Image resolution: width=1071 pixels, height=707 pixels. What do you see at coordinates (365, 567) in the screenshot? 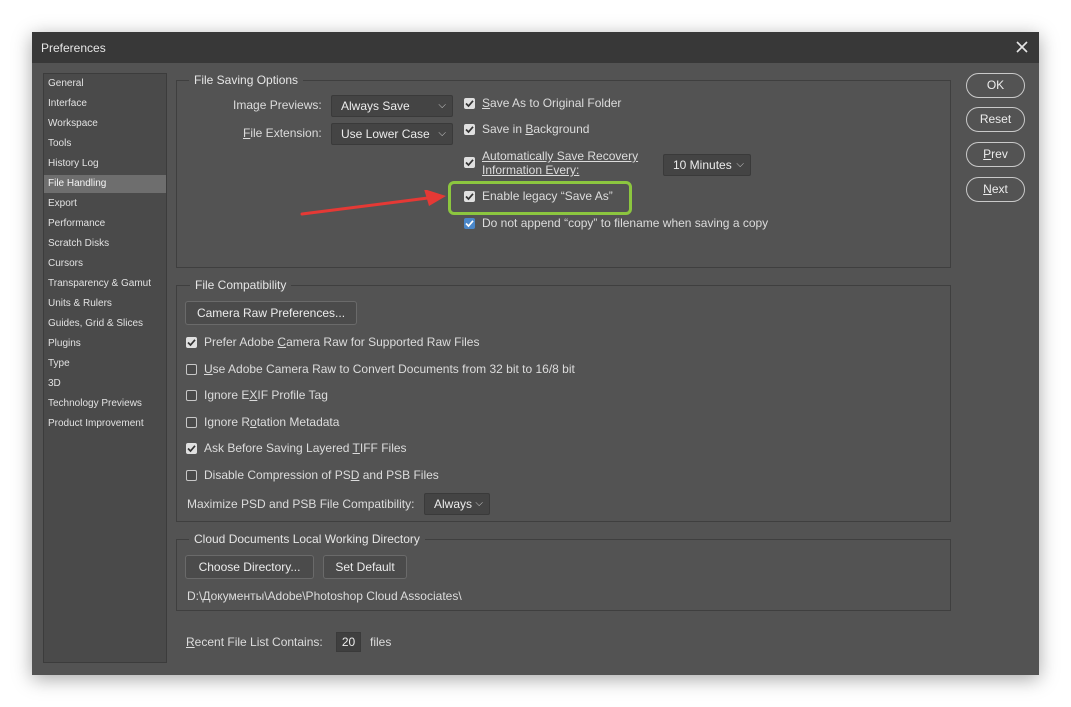
I see `set-default-button: Set Default` at bounding box center [365, 567].